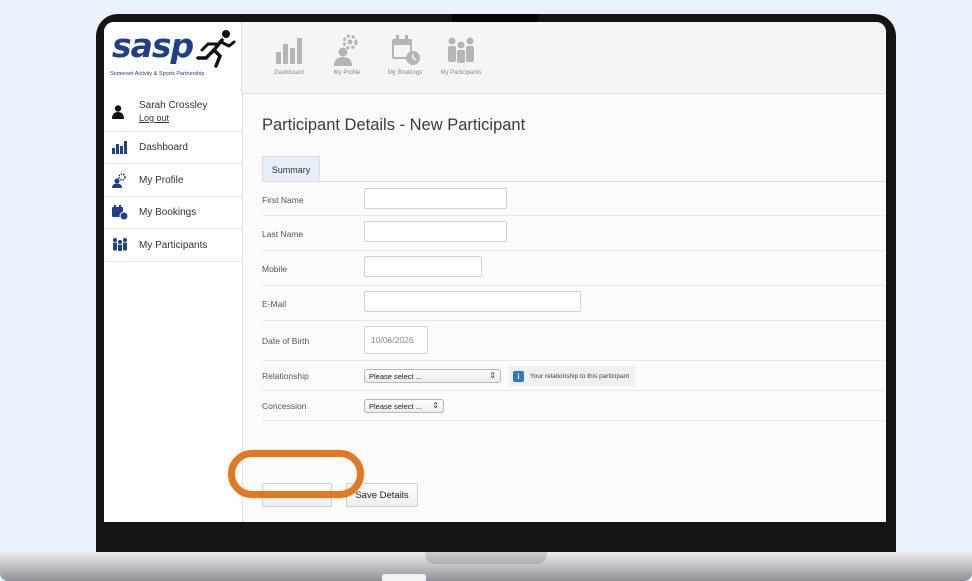  I want to click on email-label: E-Mail, so click(274, 304).